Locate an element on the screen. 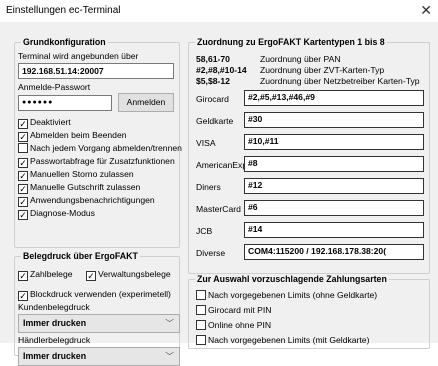  zahlbelege-checkbox: ✓ Zahlbelege is located at coordinates (45, 274).